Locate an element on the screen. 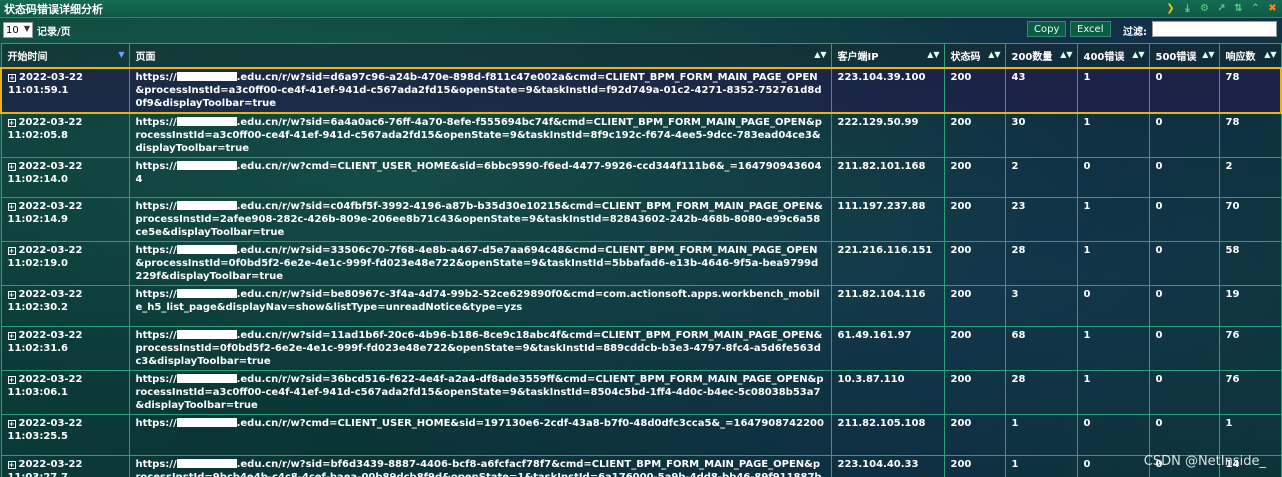 The image size is (1282, 477). cell-client-ip: 222.129.50.99 is located at coordinates (887, 135).